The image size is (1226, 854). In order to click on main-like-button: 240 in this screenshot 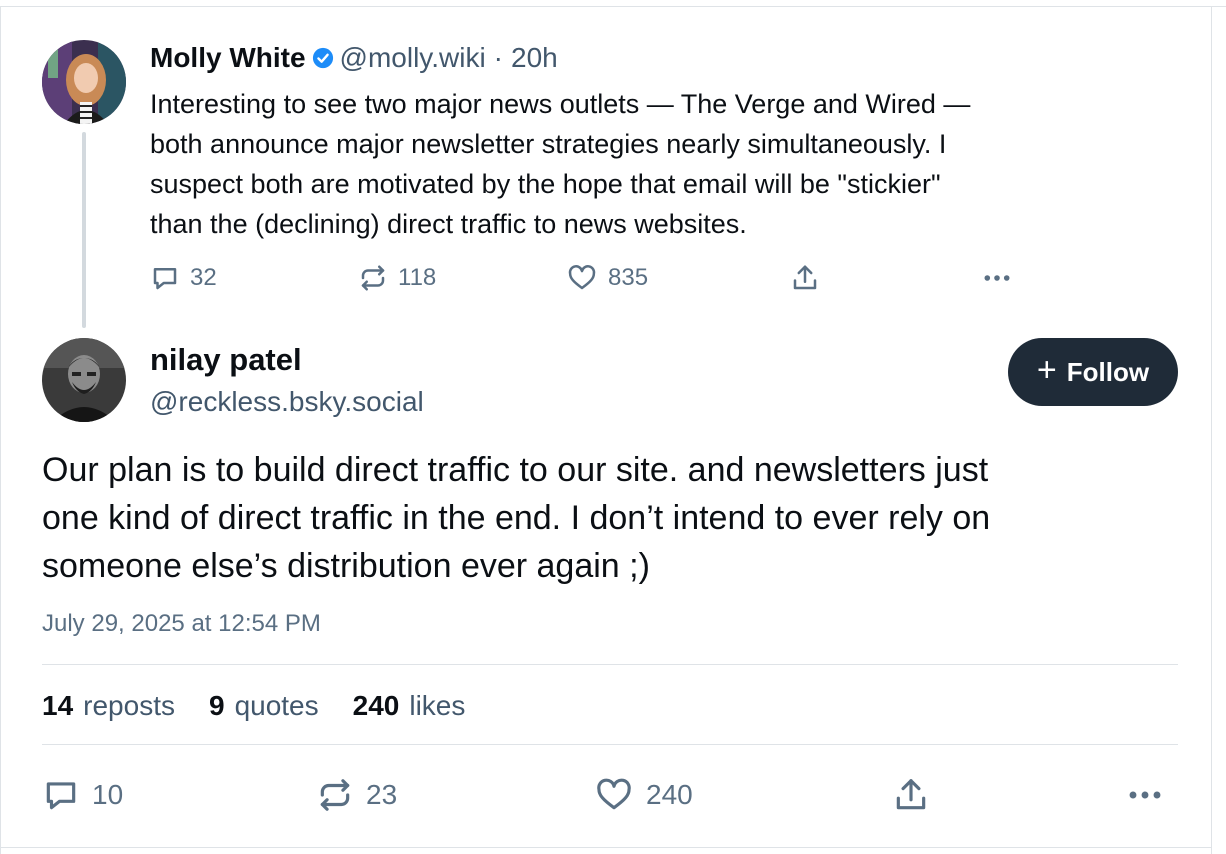, I will do `click(643, 795)`.